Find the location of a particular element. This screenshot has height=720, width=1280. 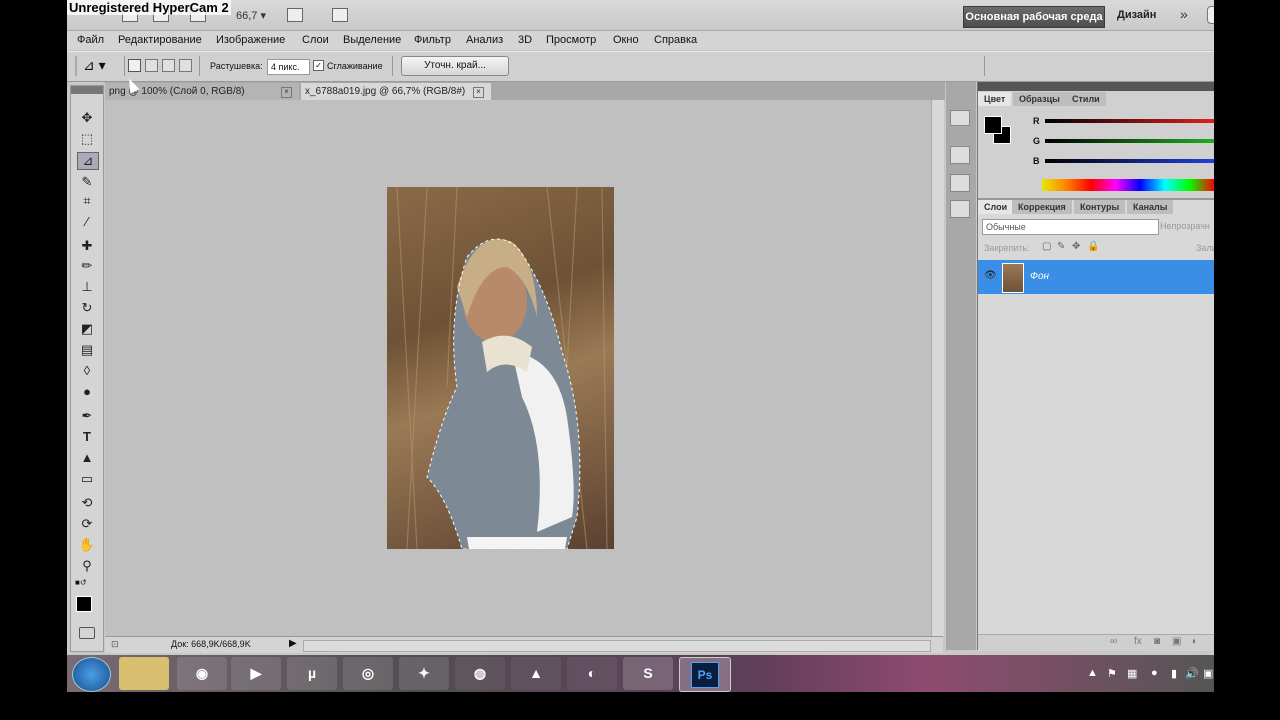

adjustment-layer-icon: ◑ is located at coordinates (1193, 641).